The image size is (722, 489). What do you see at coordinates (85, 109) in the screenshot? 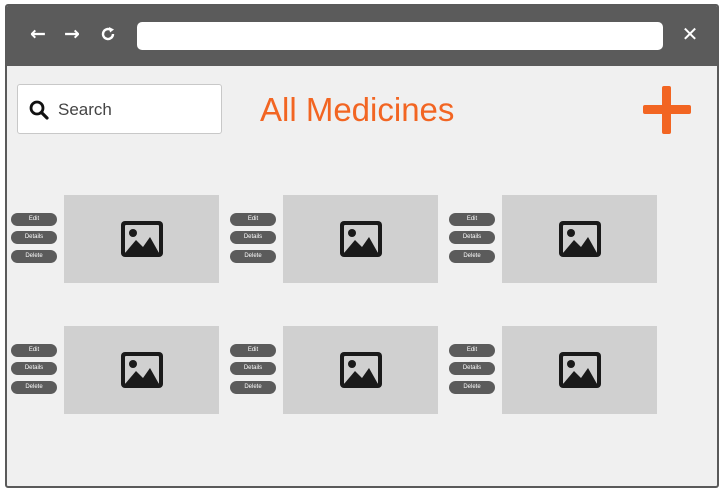
I see `search-placeholder: Search` at bounding box center [85, 109].